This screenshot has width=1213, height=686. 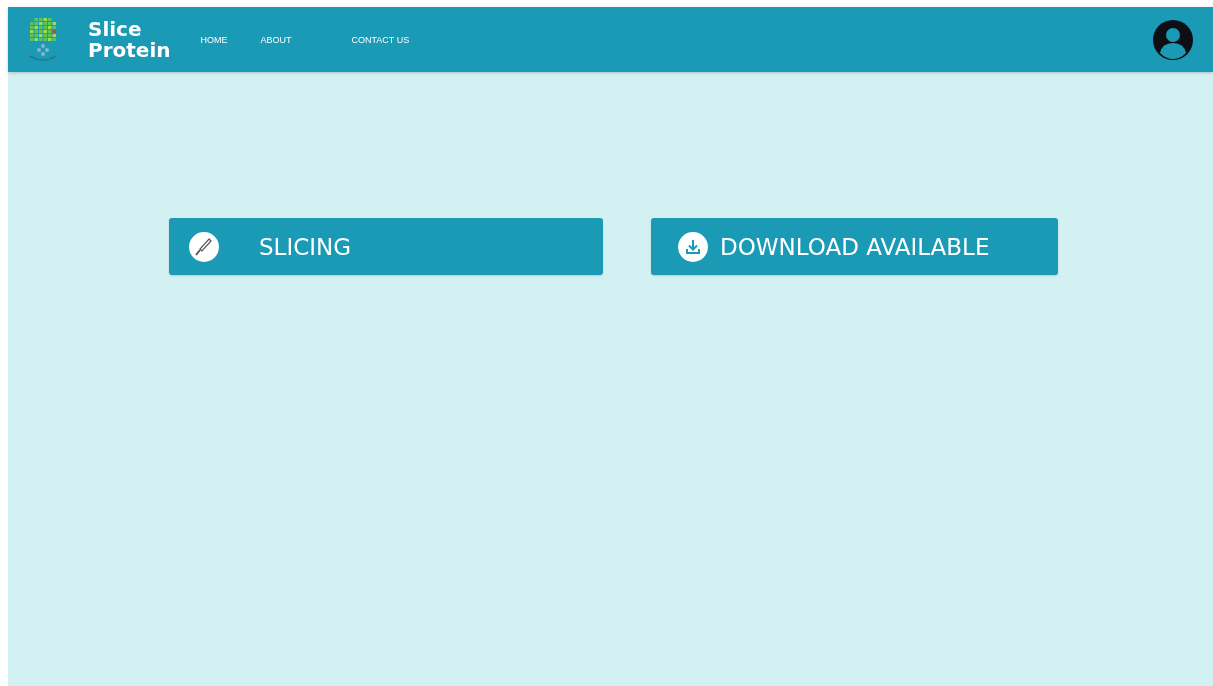 What do you see at coordinates (380, 39) in the screenshot?
I see `nav-link: CONTACT US` at bounding box center [380, 39].